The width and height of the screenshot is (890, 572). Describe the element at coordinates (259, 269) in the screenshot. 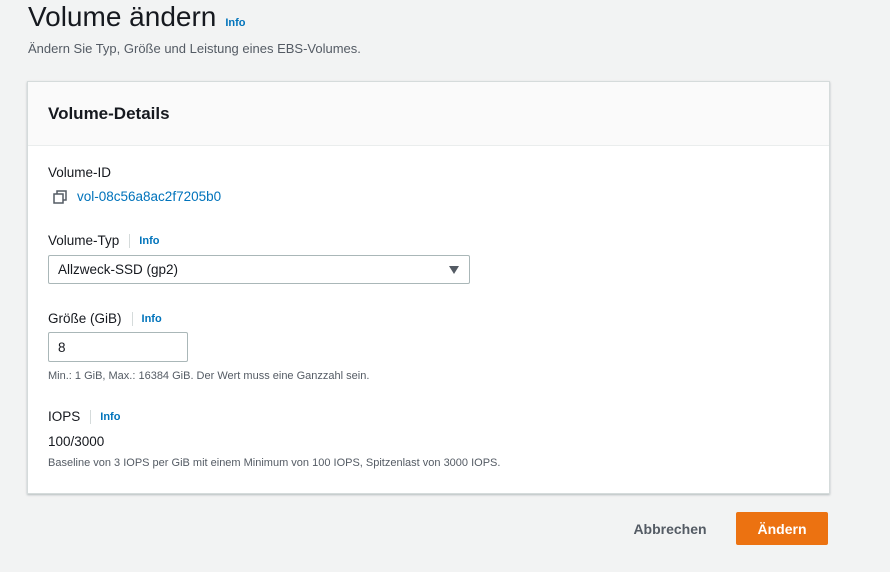

I see `volume-type-select: Allzweck-SSD (gp2)` at that location.